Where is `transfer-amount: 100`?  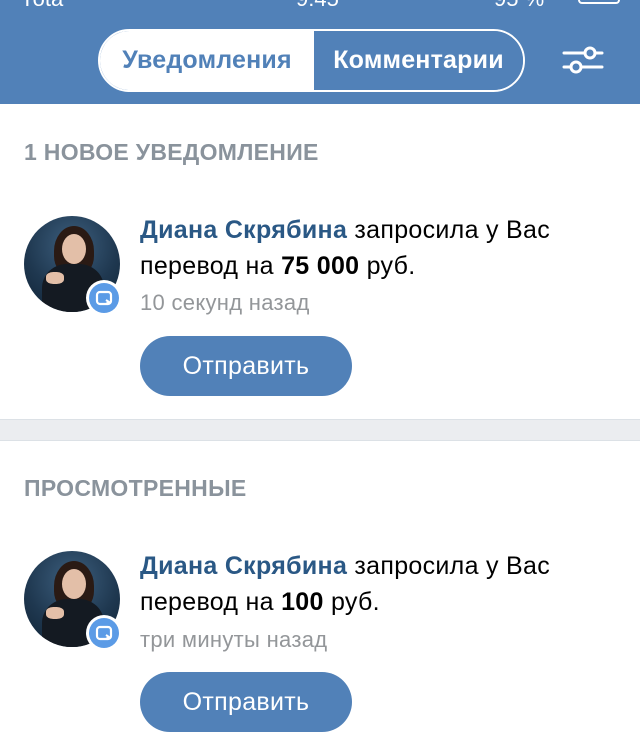 transfer-amount: 100 is located at coordinates (302, 602).